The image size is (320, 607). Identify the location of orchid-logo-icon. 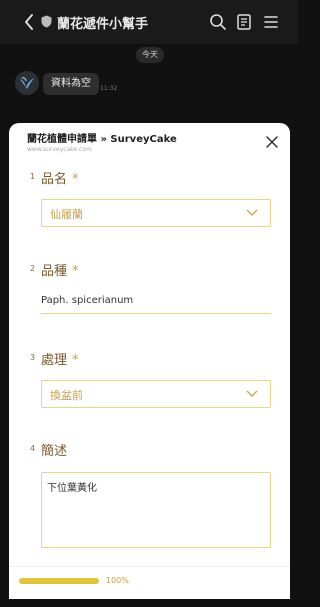
(27, 83).